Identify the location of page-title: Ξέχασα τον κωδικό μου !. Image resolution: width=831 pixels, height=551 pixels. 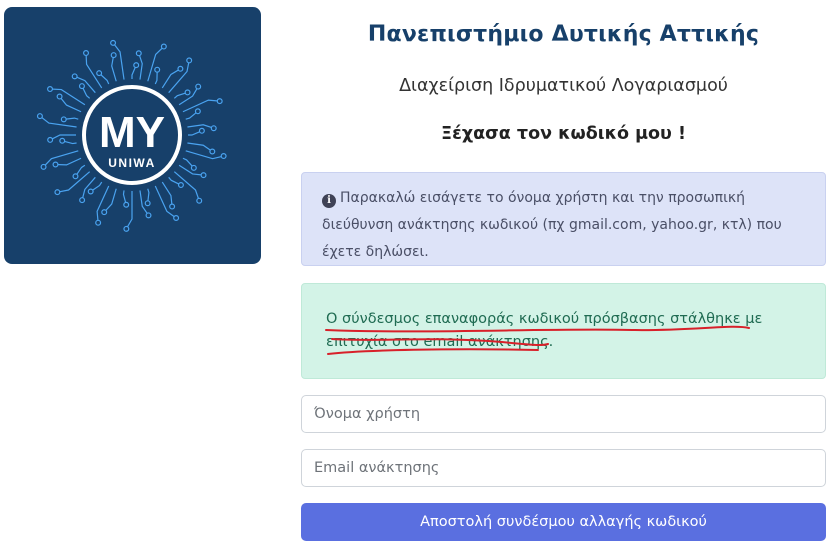
(563, 134).